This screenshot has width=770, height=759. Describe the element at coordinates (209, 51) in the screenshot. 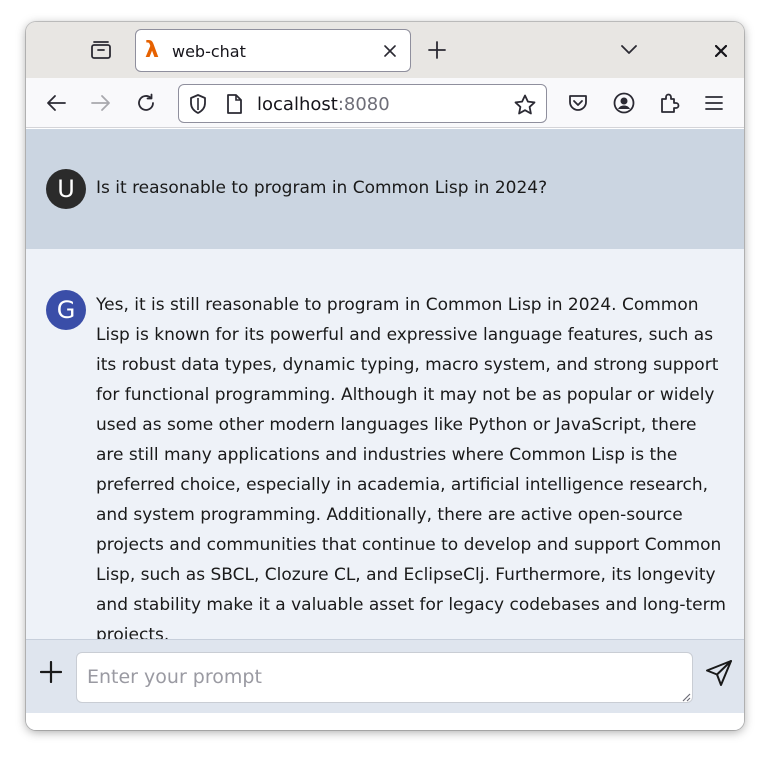

I see `tab-title: web-chat` at that location.